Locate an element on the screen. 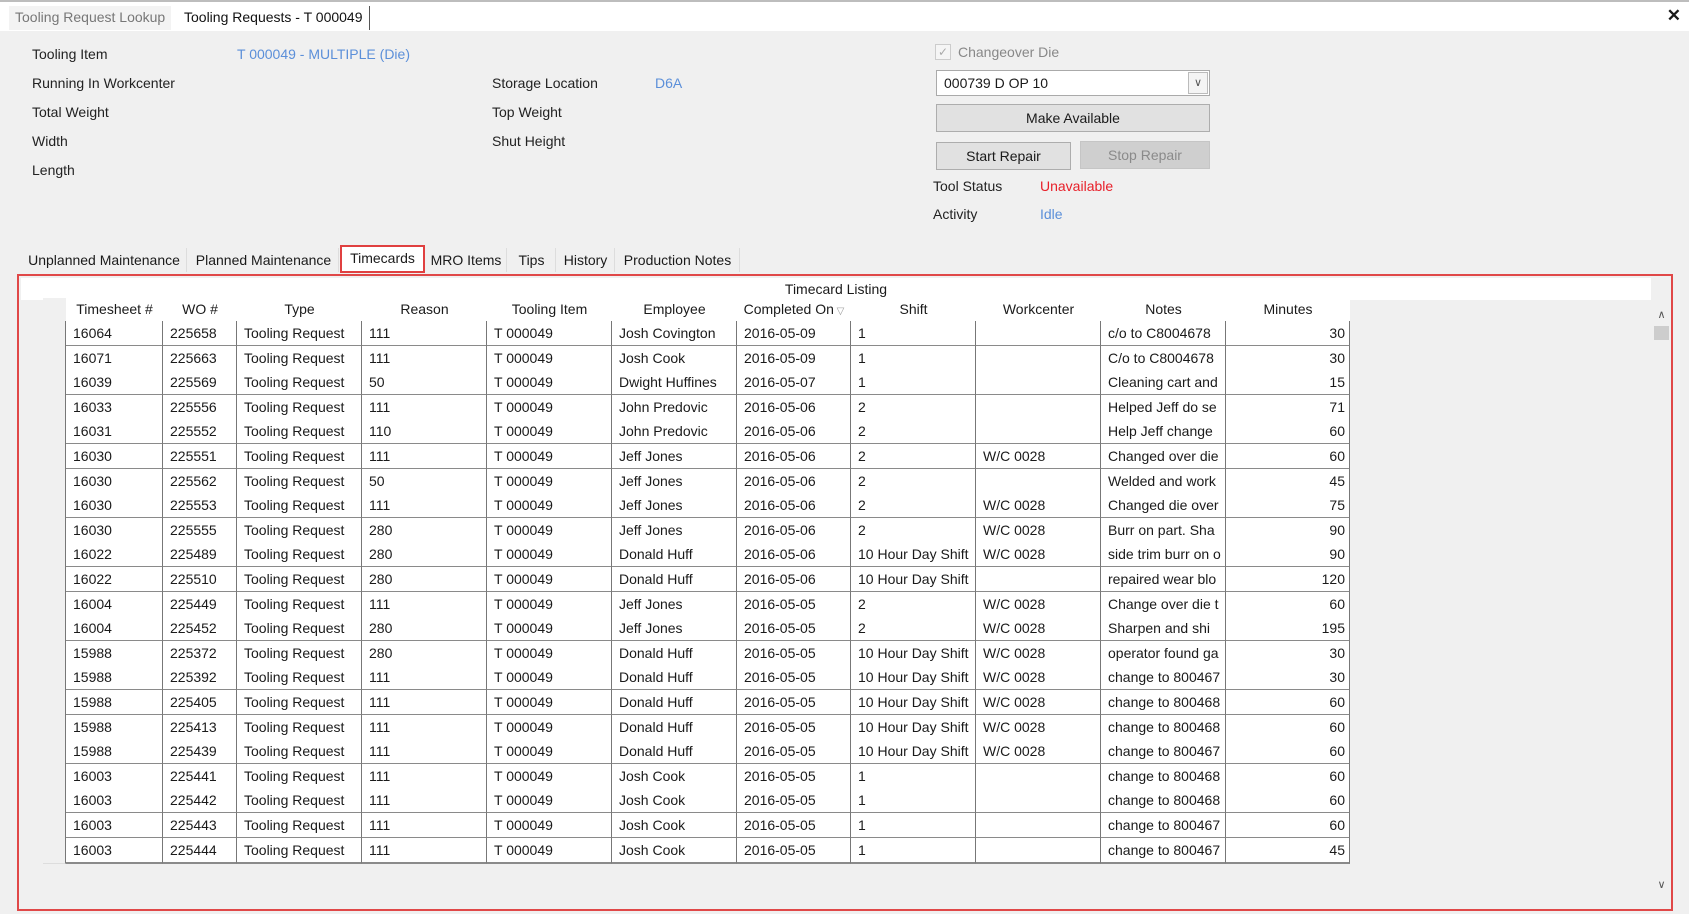  column-header-completed-on: Completed On ▽ is located at coordinates (794, 309).